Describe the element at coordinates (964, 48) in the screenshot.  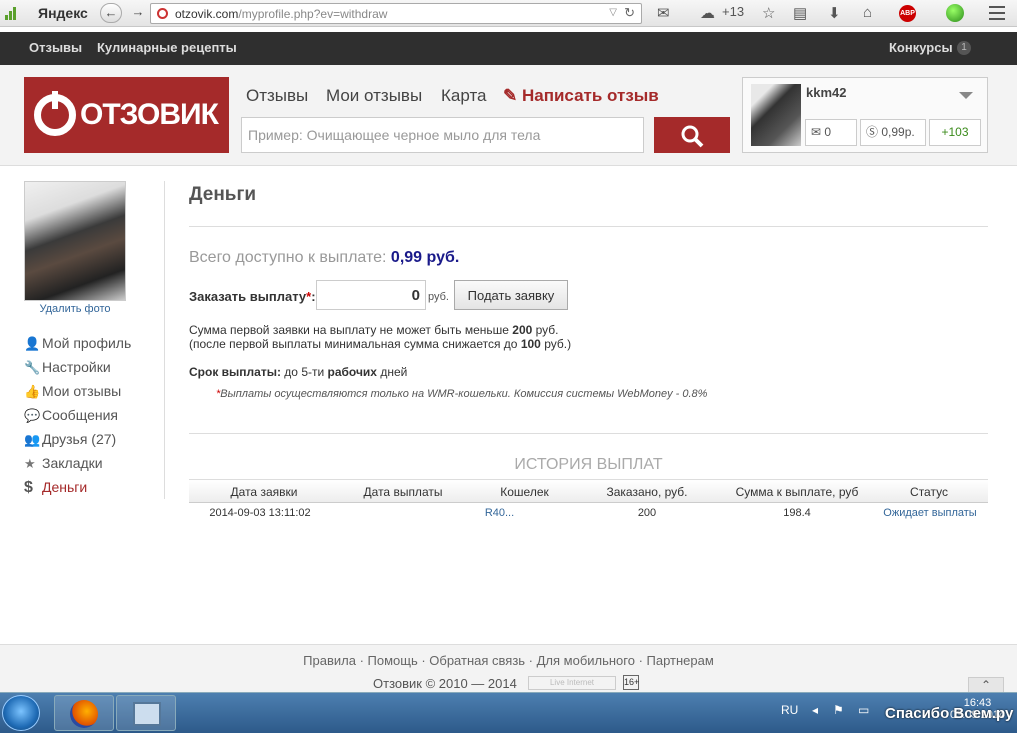
I see `contests-count-badge: 1` at that location.